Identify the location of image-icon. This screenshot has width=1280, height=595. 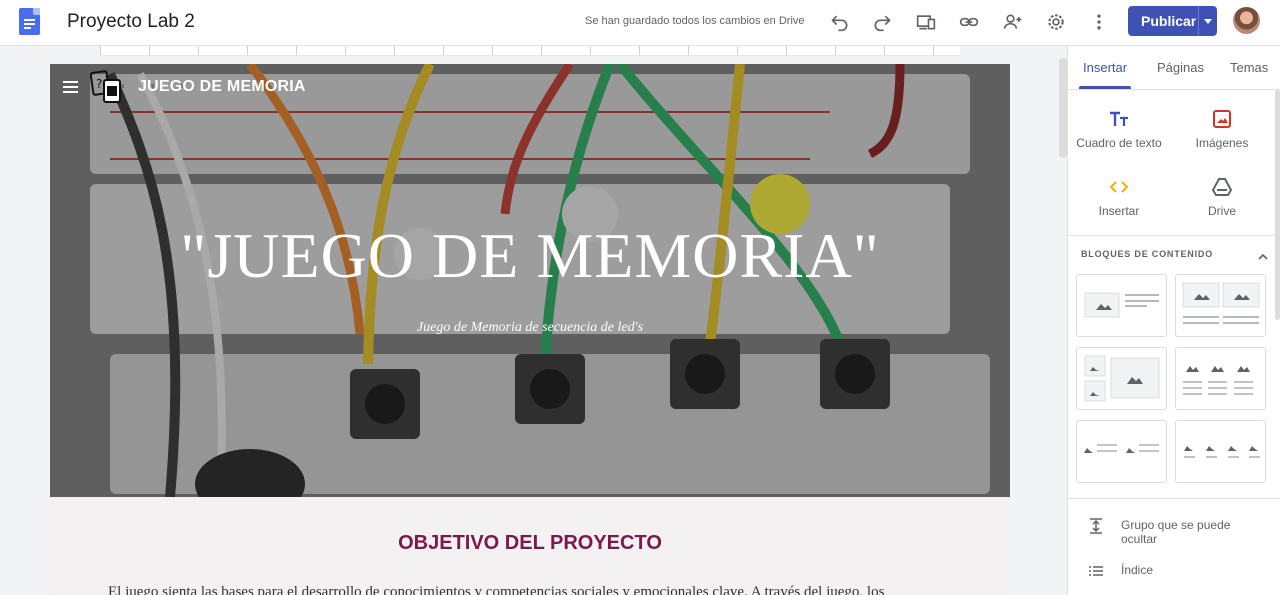
(1222, 119).